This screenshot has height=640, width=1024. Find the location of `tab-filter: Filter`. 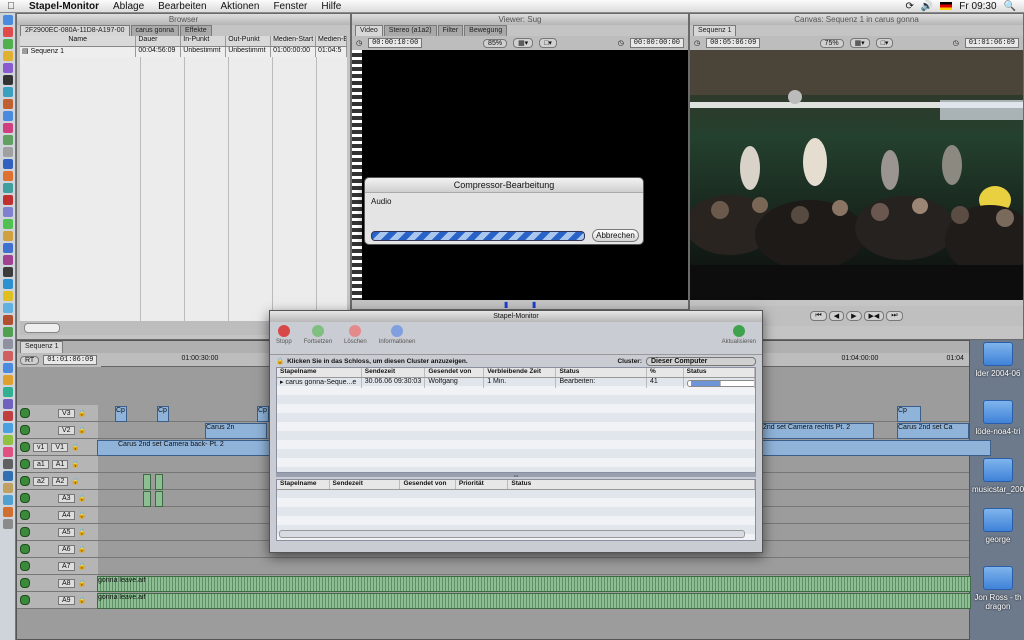

tab-filter: Filter is located at coordinates (450, 30).